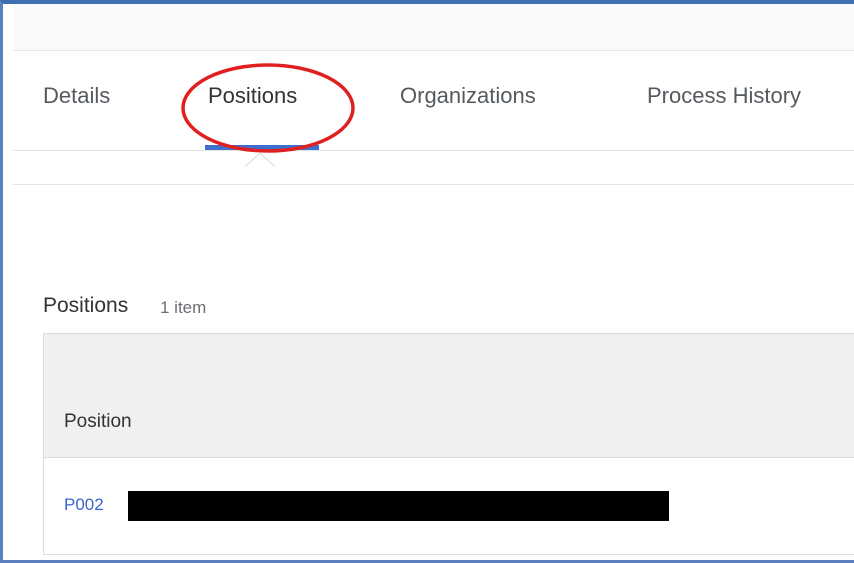 Image resolution: width=854 pixels, height=563 pixels. What do you see at coordinates (433, 27) in the screenshot?
I see `top-band` at bounding box center [433, 27].